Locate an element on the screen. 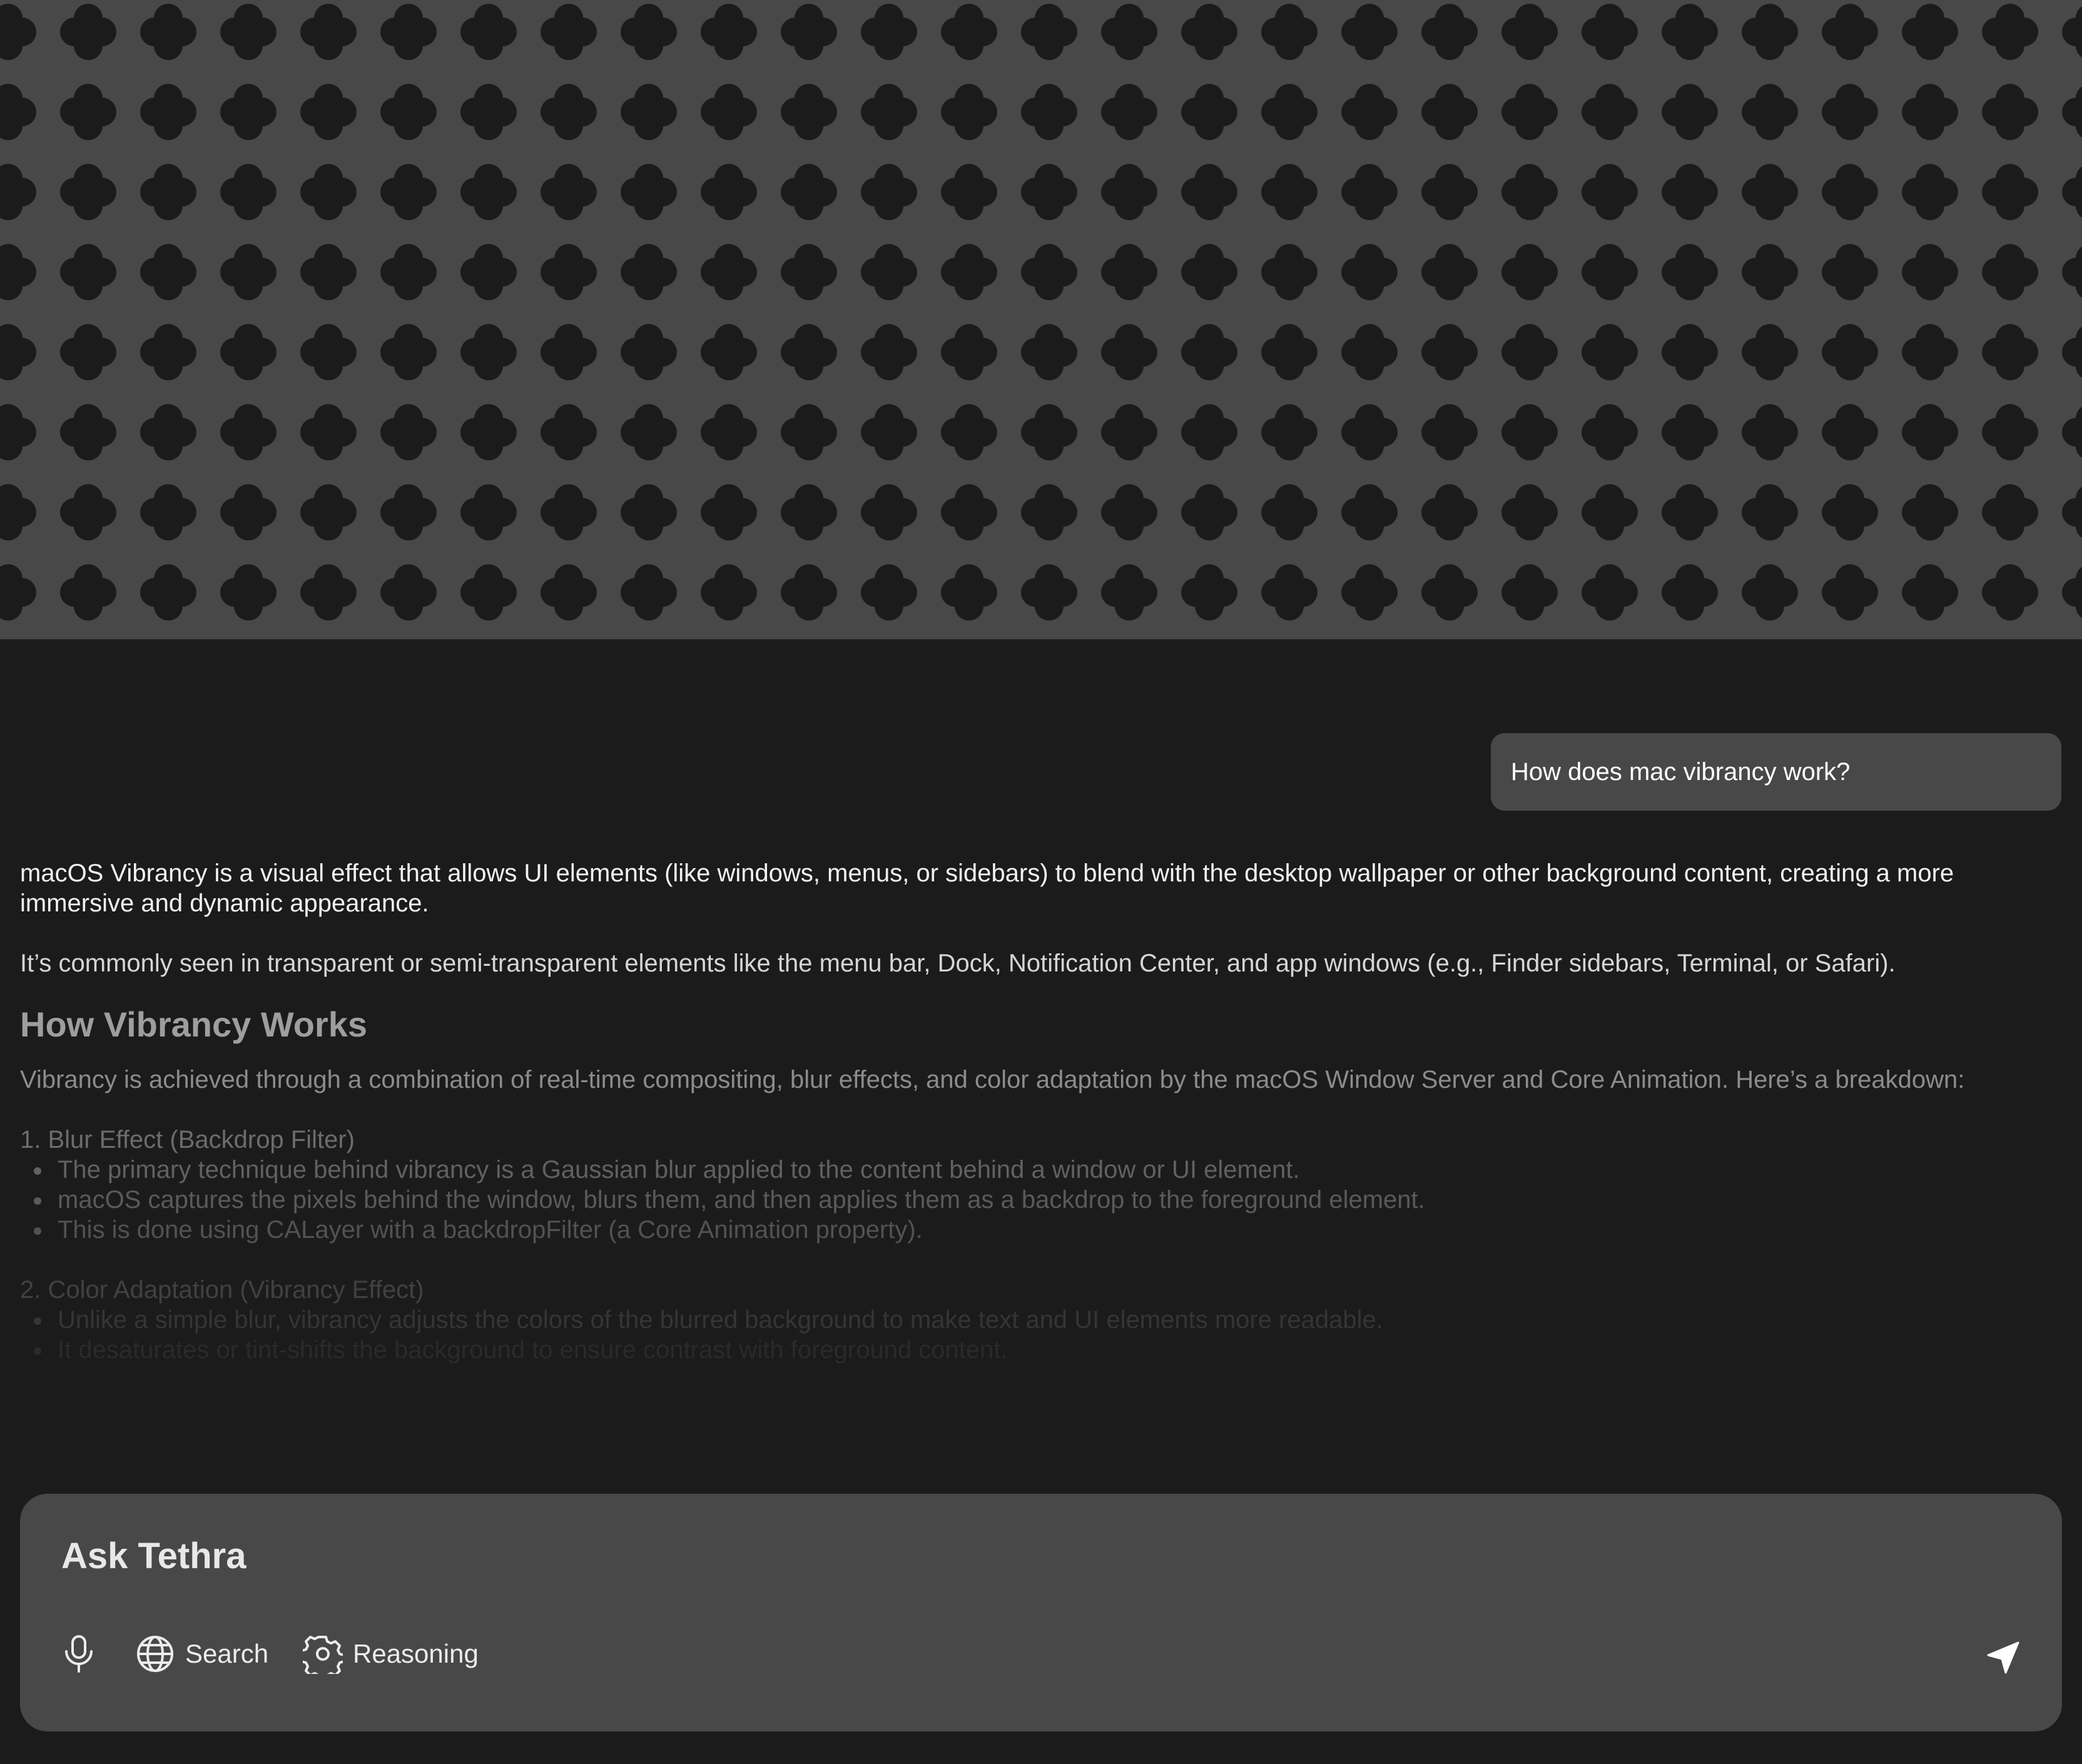 The image size is (2082, 1764). globe-icon is located at coordinates (155, 1654).